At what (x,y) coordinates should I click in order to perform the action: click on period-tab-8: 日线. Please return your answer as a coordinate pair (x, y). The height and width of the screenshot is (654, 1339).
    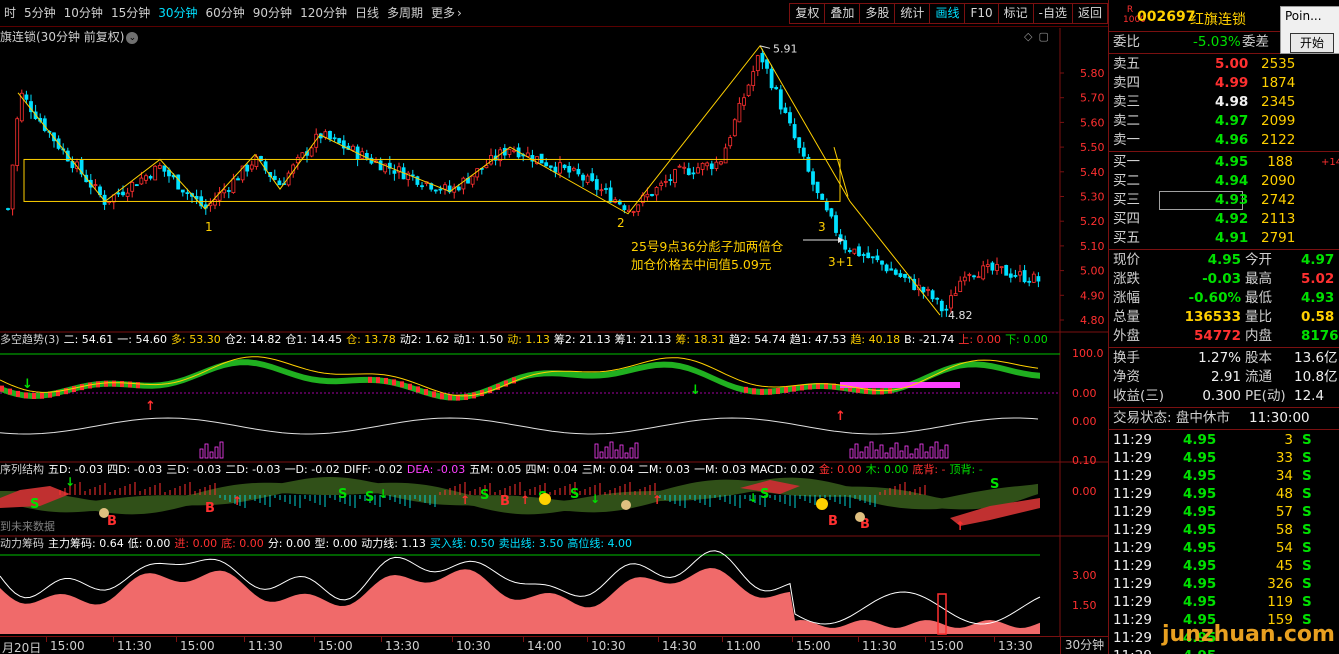
    Looking at the image, I should click on (367, 13).